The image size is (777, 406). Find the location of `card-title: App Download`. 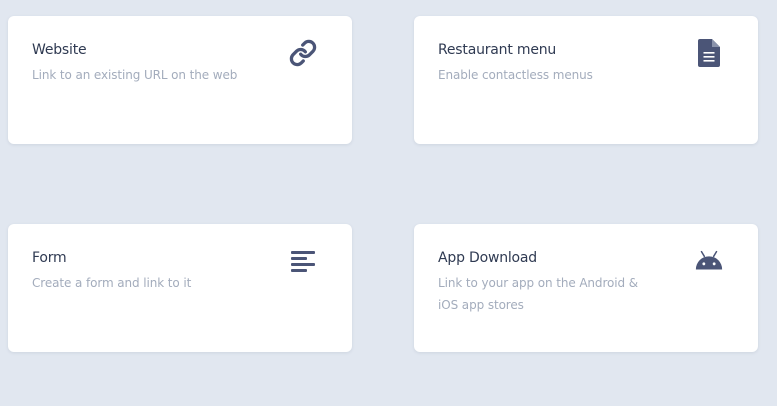

card-title: App Download is located at coordinates (487, 258).